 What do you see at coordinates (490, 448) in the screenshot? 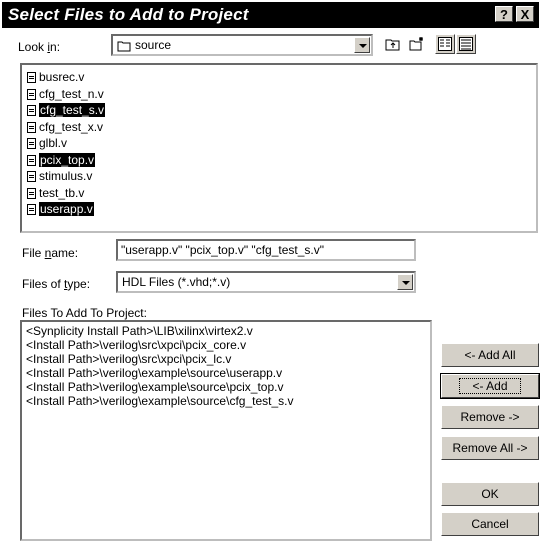
I see `remove-all-button: Remove All ->` at bounding box center [490, 448].